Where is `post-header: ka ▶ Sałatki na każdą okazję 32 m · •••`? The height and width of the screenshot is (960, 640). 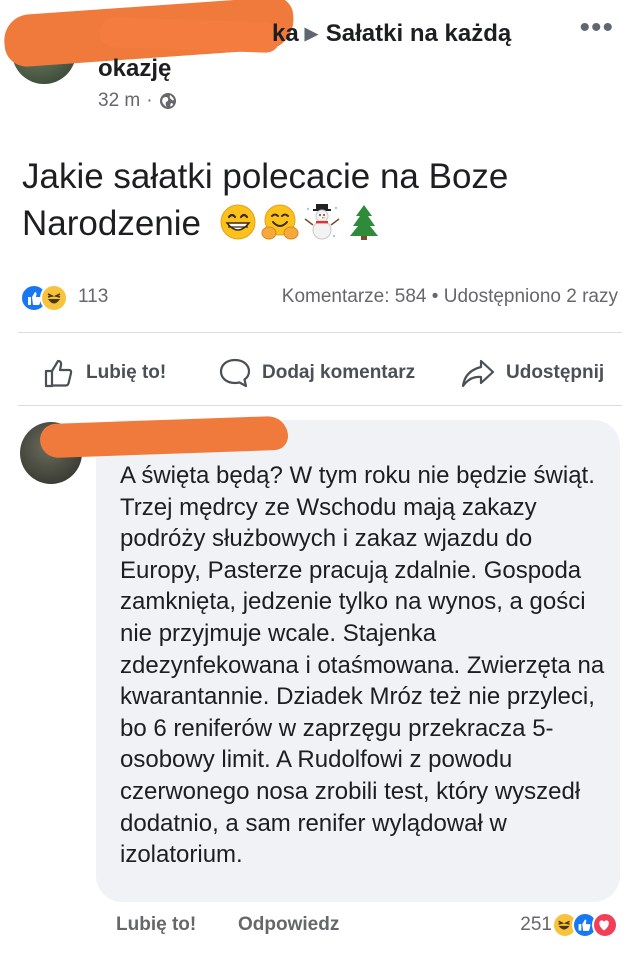 post-header: ka ▶ Sałatki na każdą okazję 32 m · ••• is located at coordinates (320, 60).